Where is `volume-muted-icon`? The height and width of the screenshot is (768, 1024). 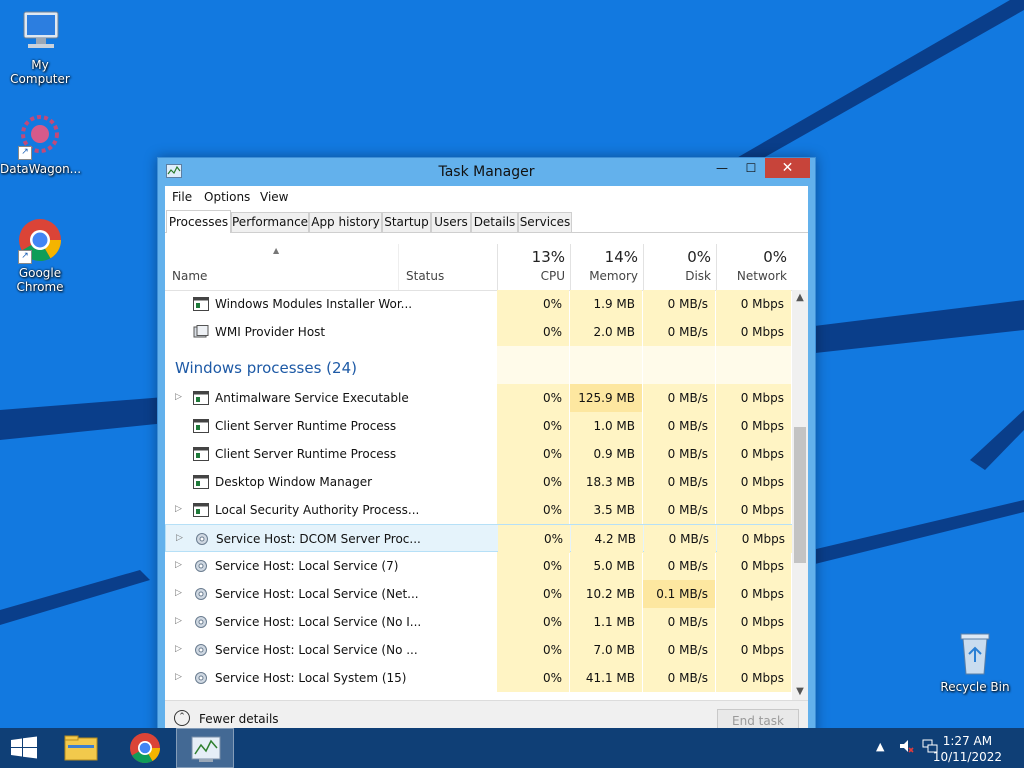 volume-muted-icon is located at coordinates (906, 747).